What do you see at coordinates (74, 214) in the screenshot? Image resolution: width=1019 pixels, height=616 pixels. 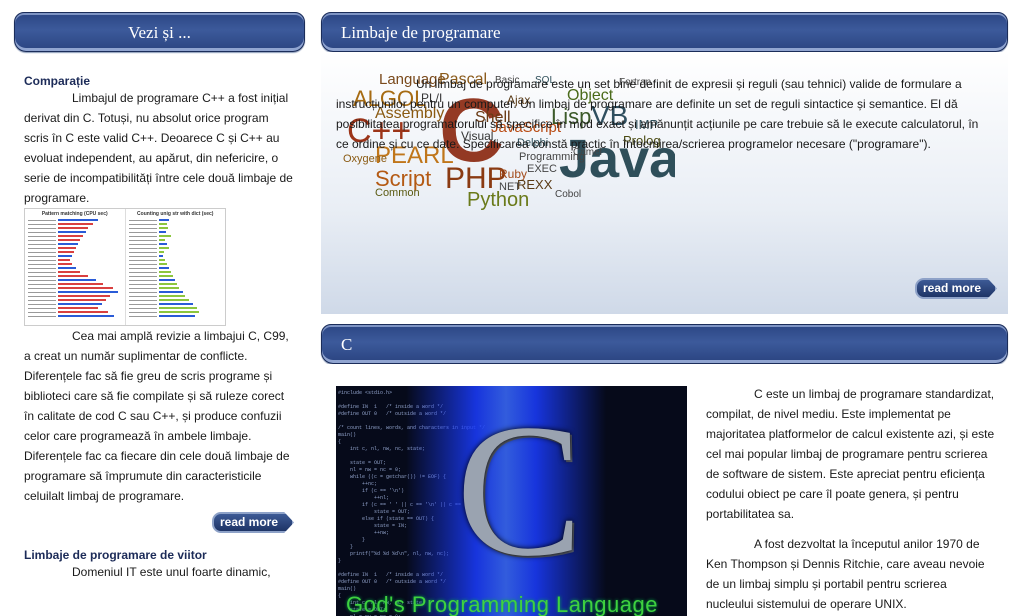 I see `benchmark-chart-left-title: Pattern matching (CPU sec)` at bounding box center [74, 214].